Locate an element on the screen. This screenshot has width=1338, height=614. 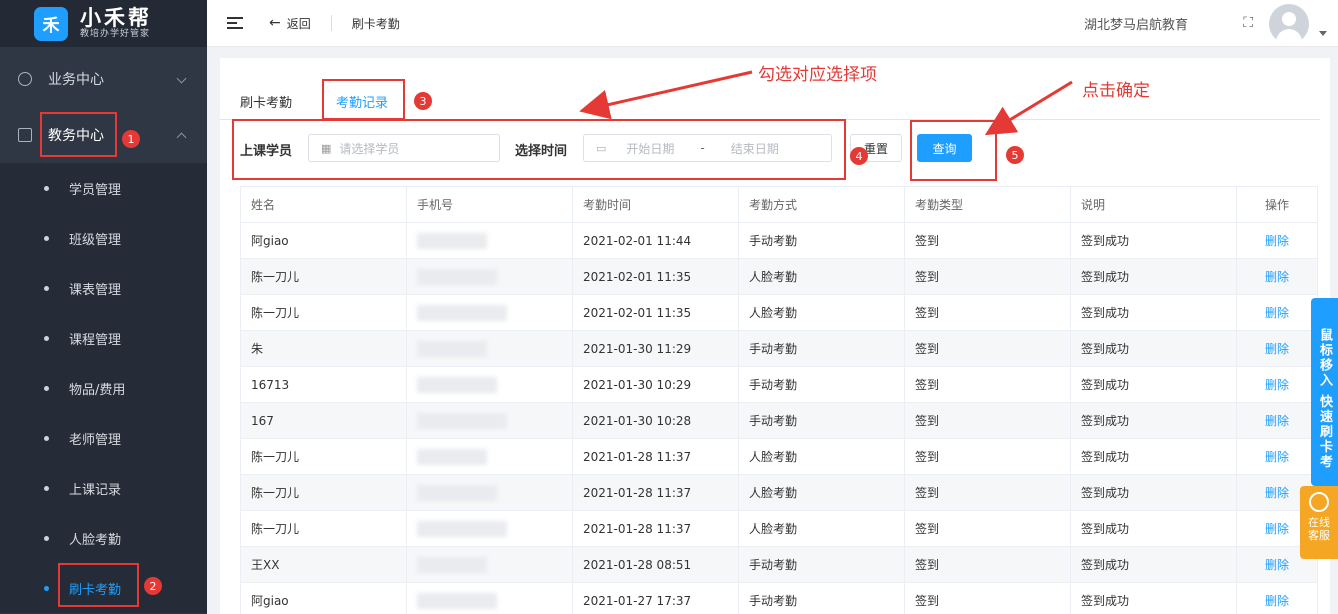
logo-slogan: 教培办学好管家 is located at coordinates (115, 34).